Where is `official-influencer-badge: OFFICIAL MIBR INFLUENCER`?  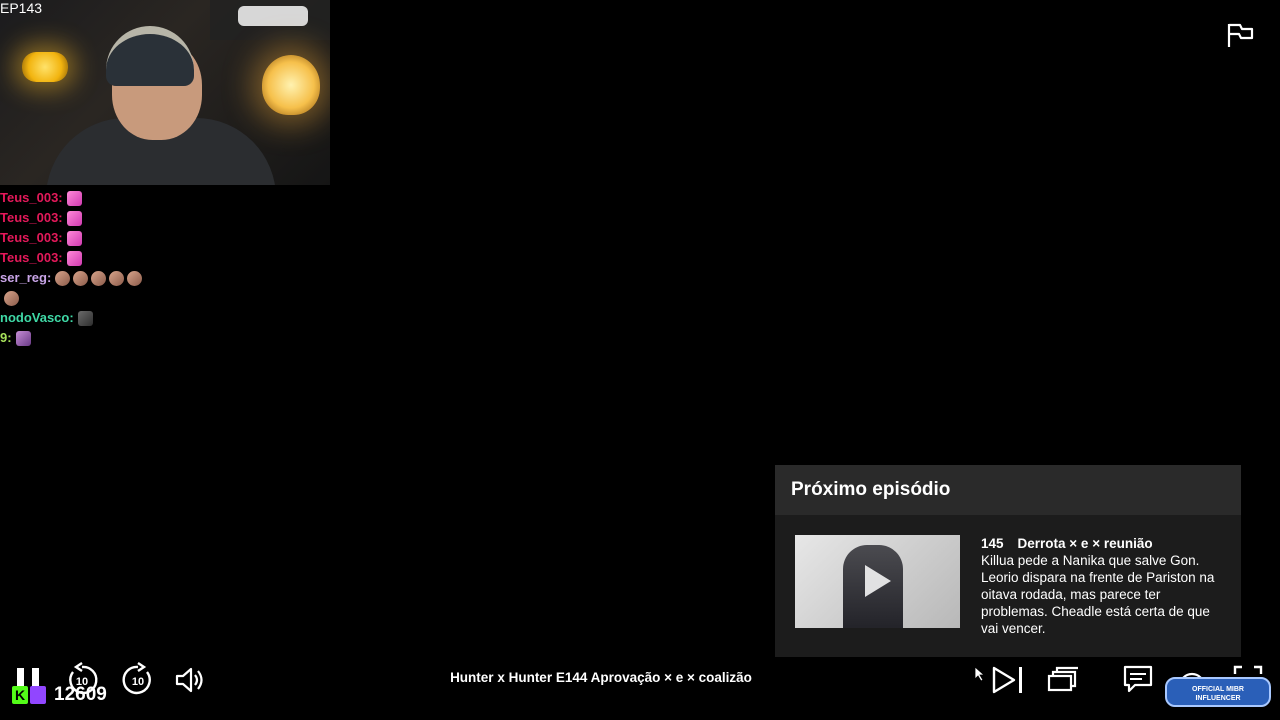 official-influencer-badge: OFFICIAL MIBR INFLUENCER is located at coordinates (1218, 692).